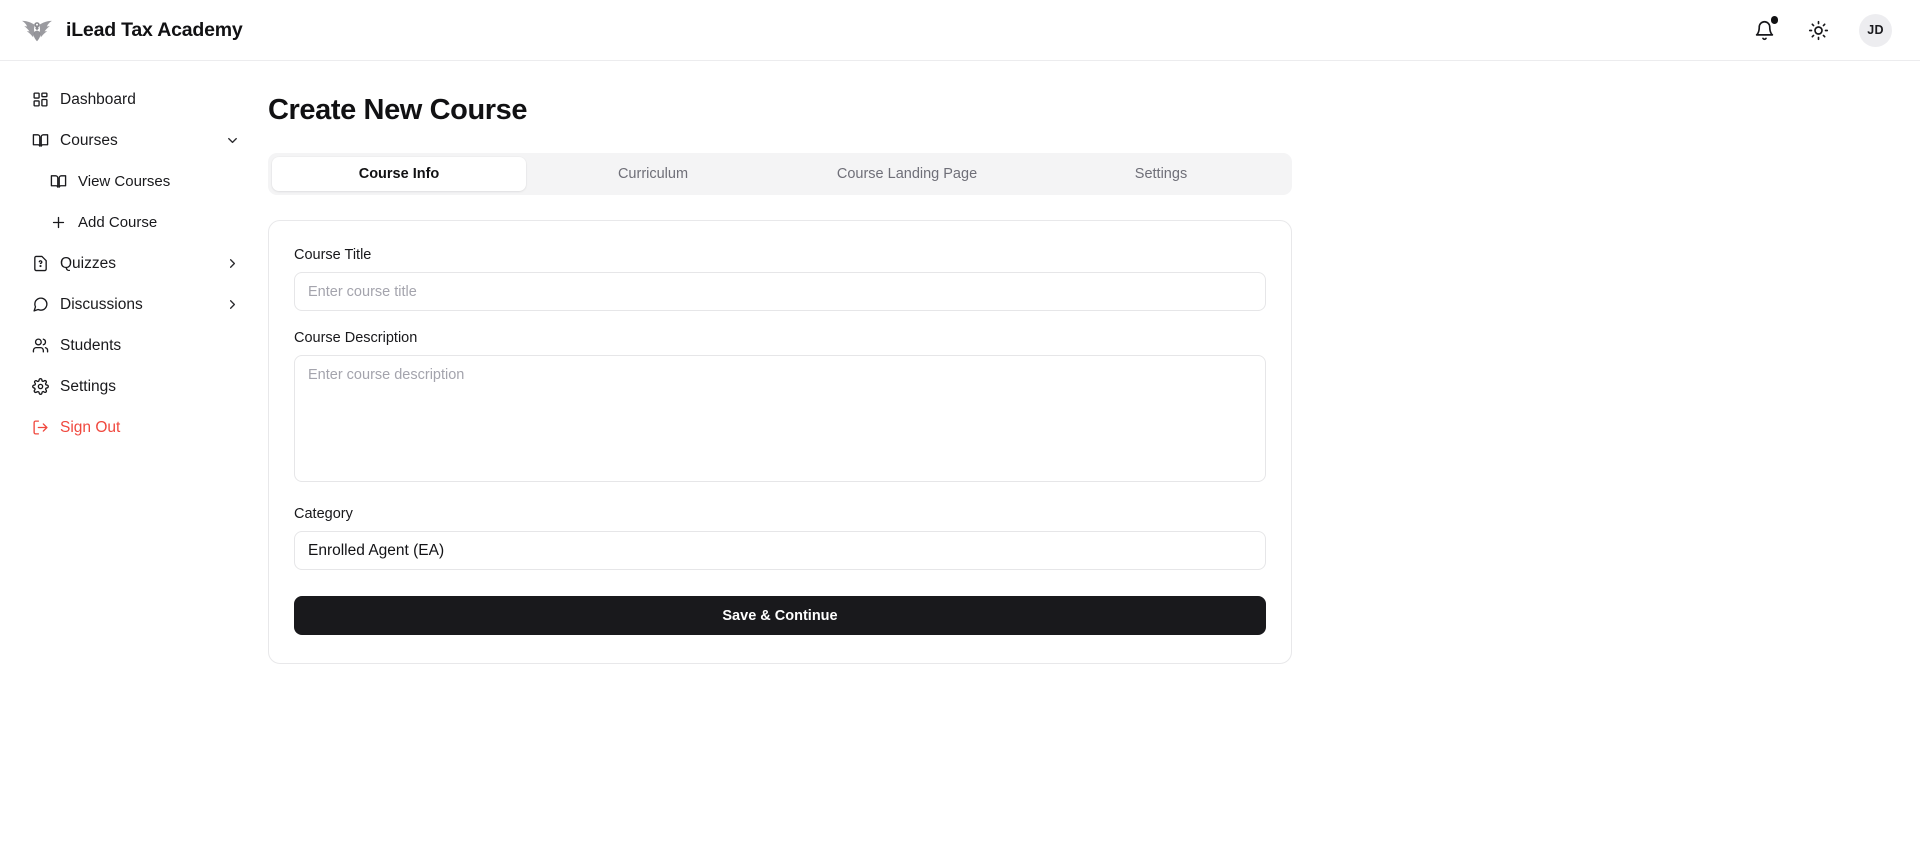 The width and height of the screenshot is (1920, 859). Describe the element at coordinates (1161, 174) in the screenshot. I see `tab-settings: Settings` at that location.